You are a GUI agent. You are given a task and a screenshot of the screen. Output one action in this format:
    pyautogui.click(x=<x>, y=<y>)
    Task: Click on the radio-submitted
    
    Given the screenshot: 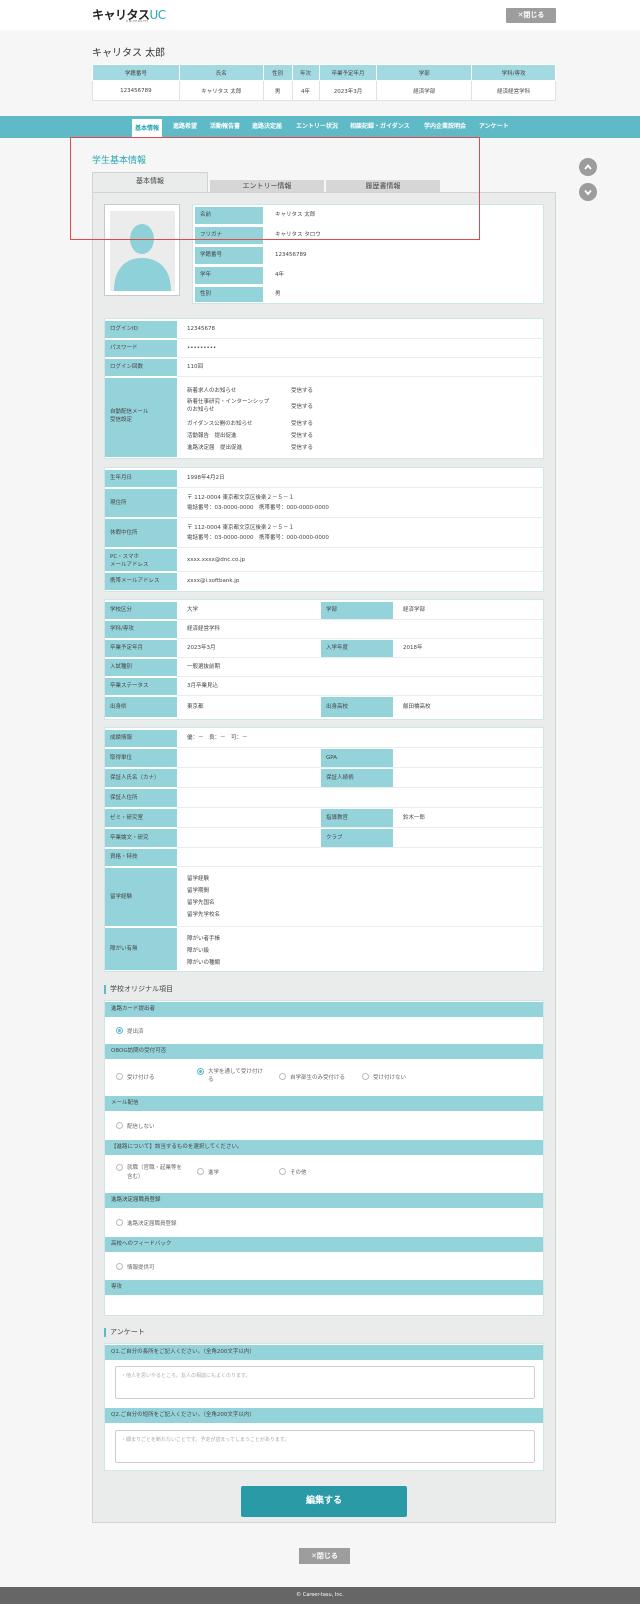 What is the action you would take?
    pyautogui.click(x=119, y=1030)
    